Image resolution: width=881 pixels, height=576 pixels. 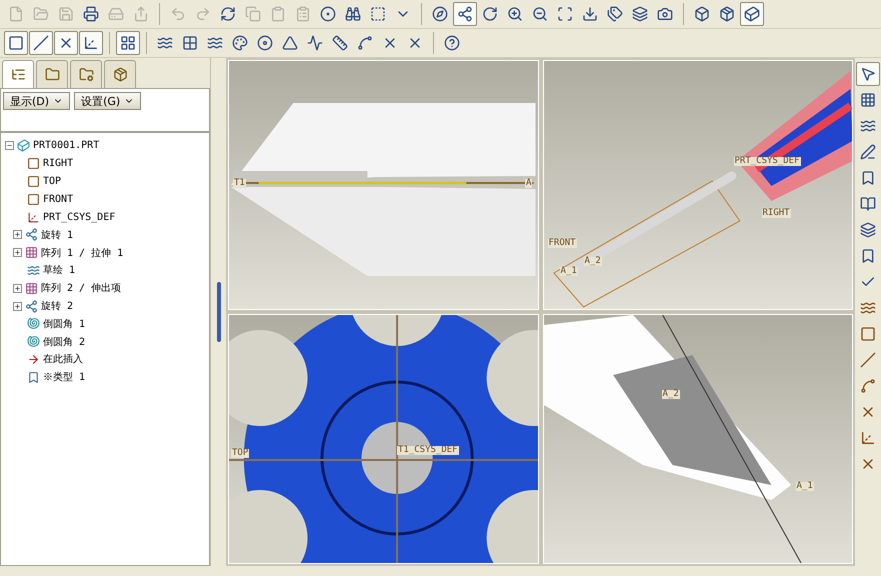 I want to click on tree-item: PRT0001.PRT, so click(x=66, y=146).